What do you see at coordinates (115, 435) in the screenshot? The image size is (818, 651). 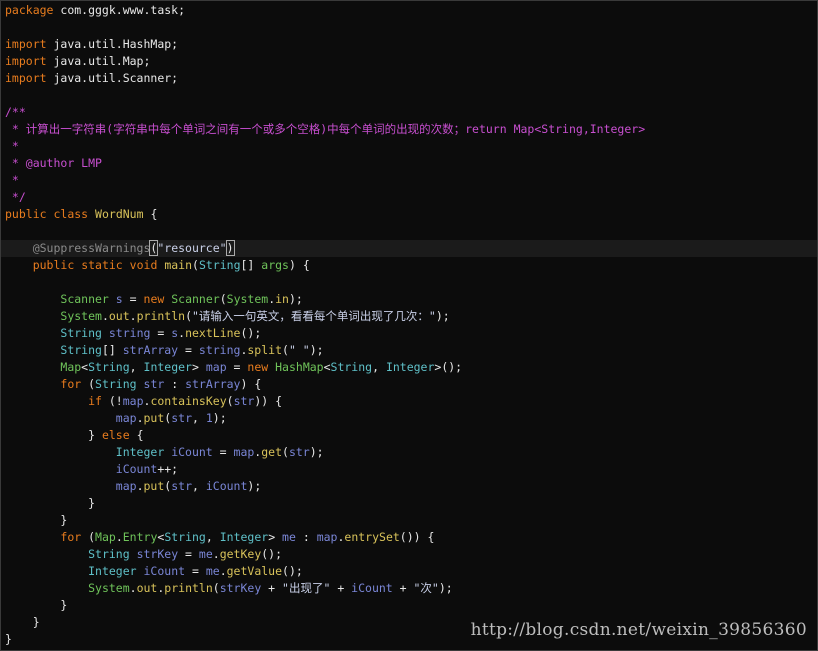 I see `code-token: else` at bounding box center [115, 435].